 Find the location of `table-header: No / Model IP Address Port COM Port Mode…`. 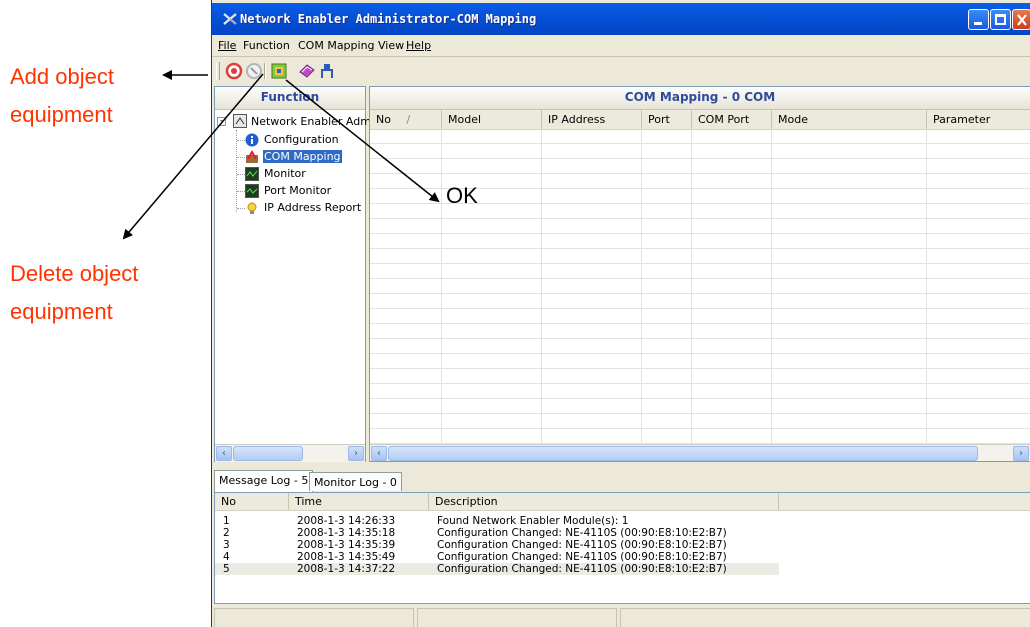

table-header: No / Model IP Address Port COM Port Mode… is located at coordinates (700, 120).